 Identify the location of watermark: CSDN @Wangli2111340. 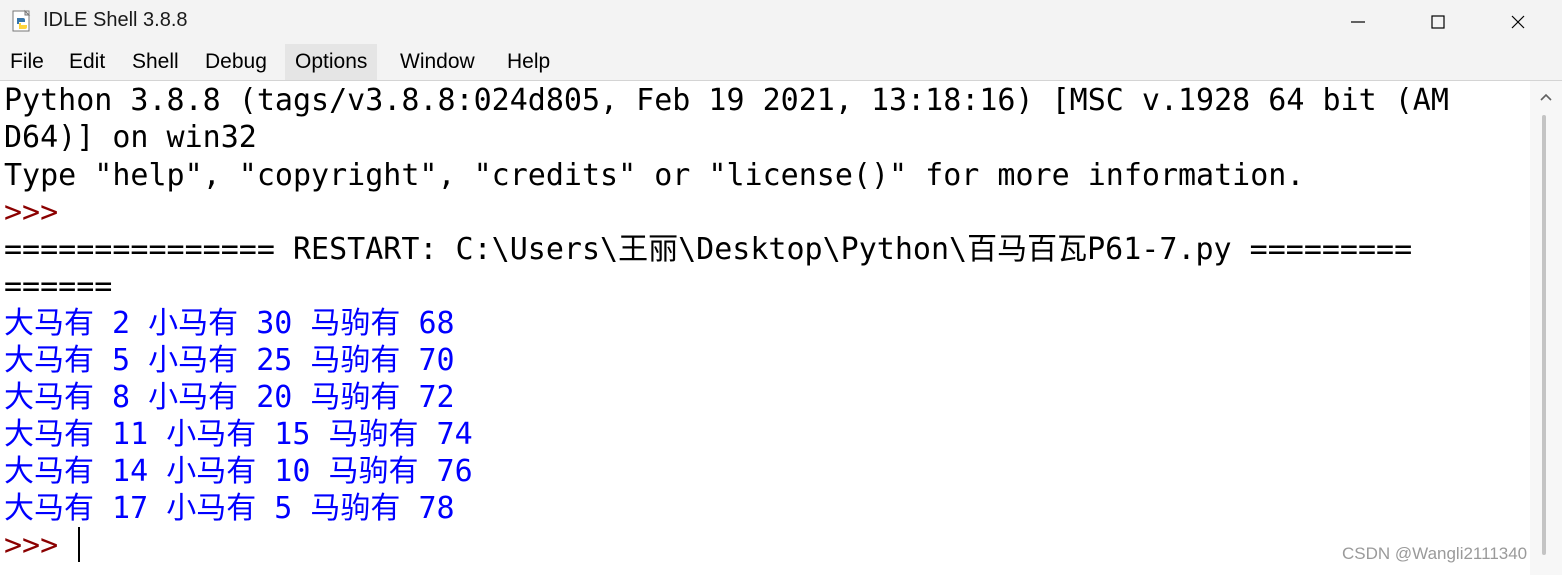
(1435, 553).